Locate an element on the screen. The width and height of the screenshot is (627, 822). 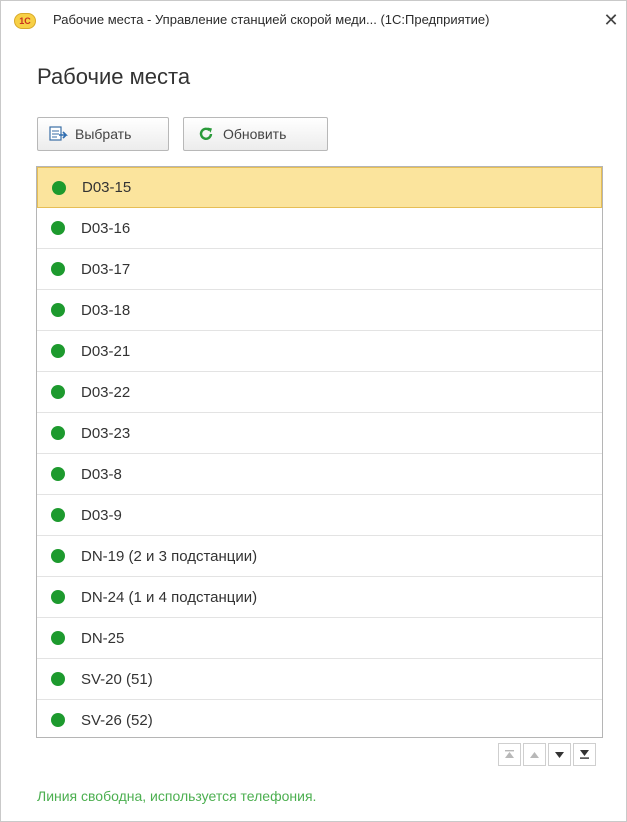
list-item: D03-22 is located at coordinates (319, 392).